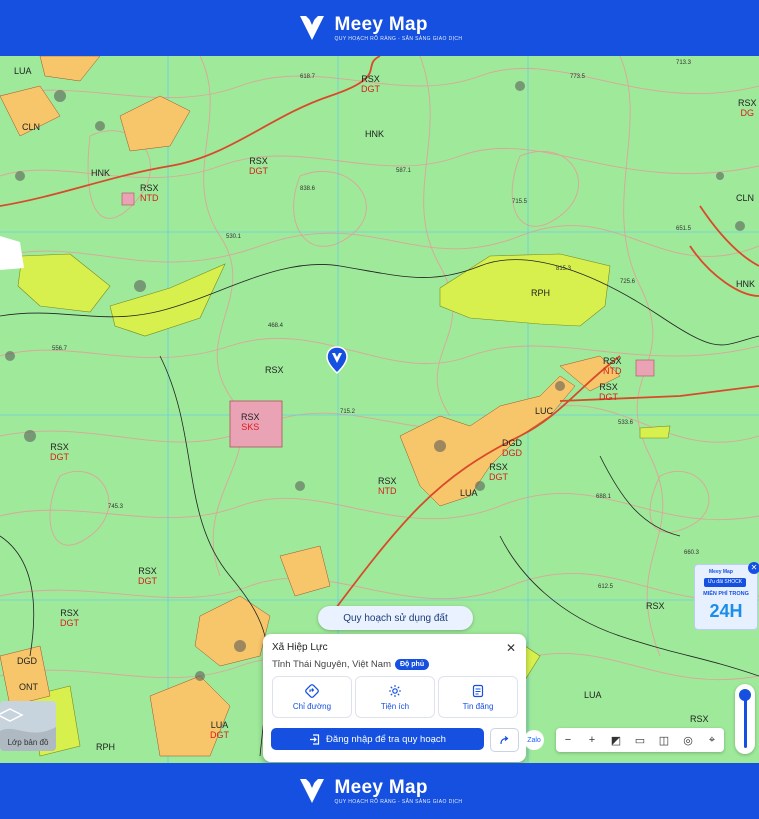 The height and width of the screenshot is (819, 759). Describe the element at coordinates (568, 740) in the screenshot. I see `zoom-out-icon: −` at that location.